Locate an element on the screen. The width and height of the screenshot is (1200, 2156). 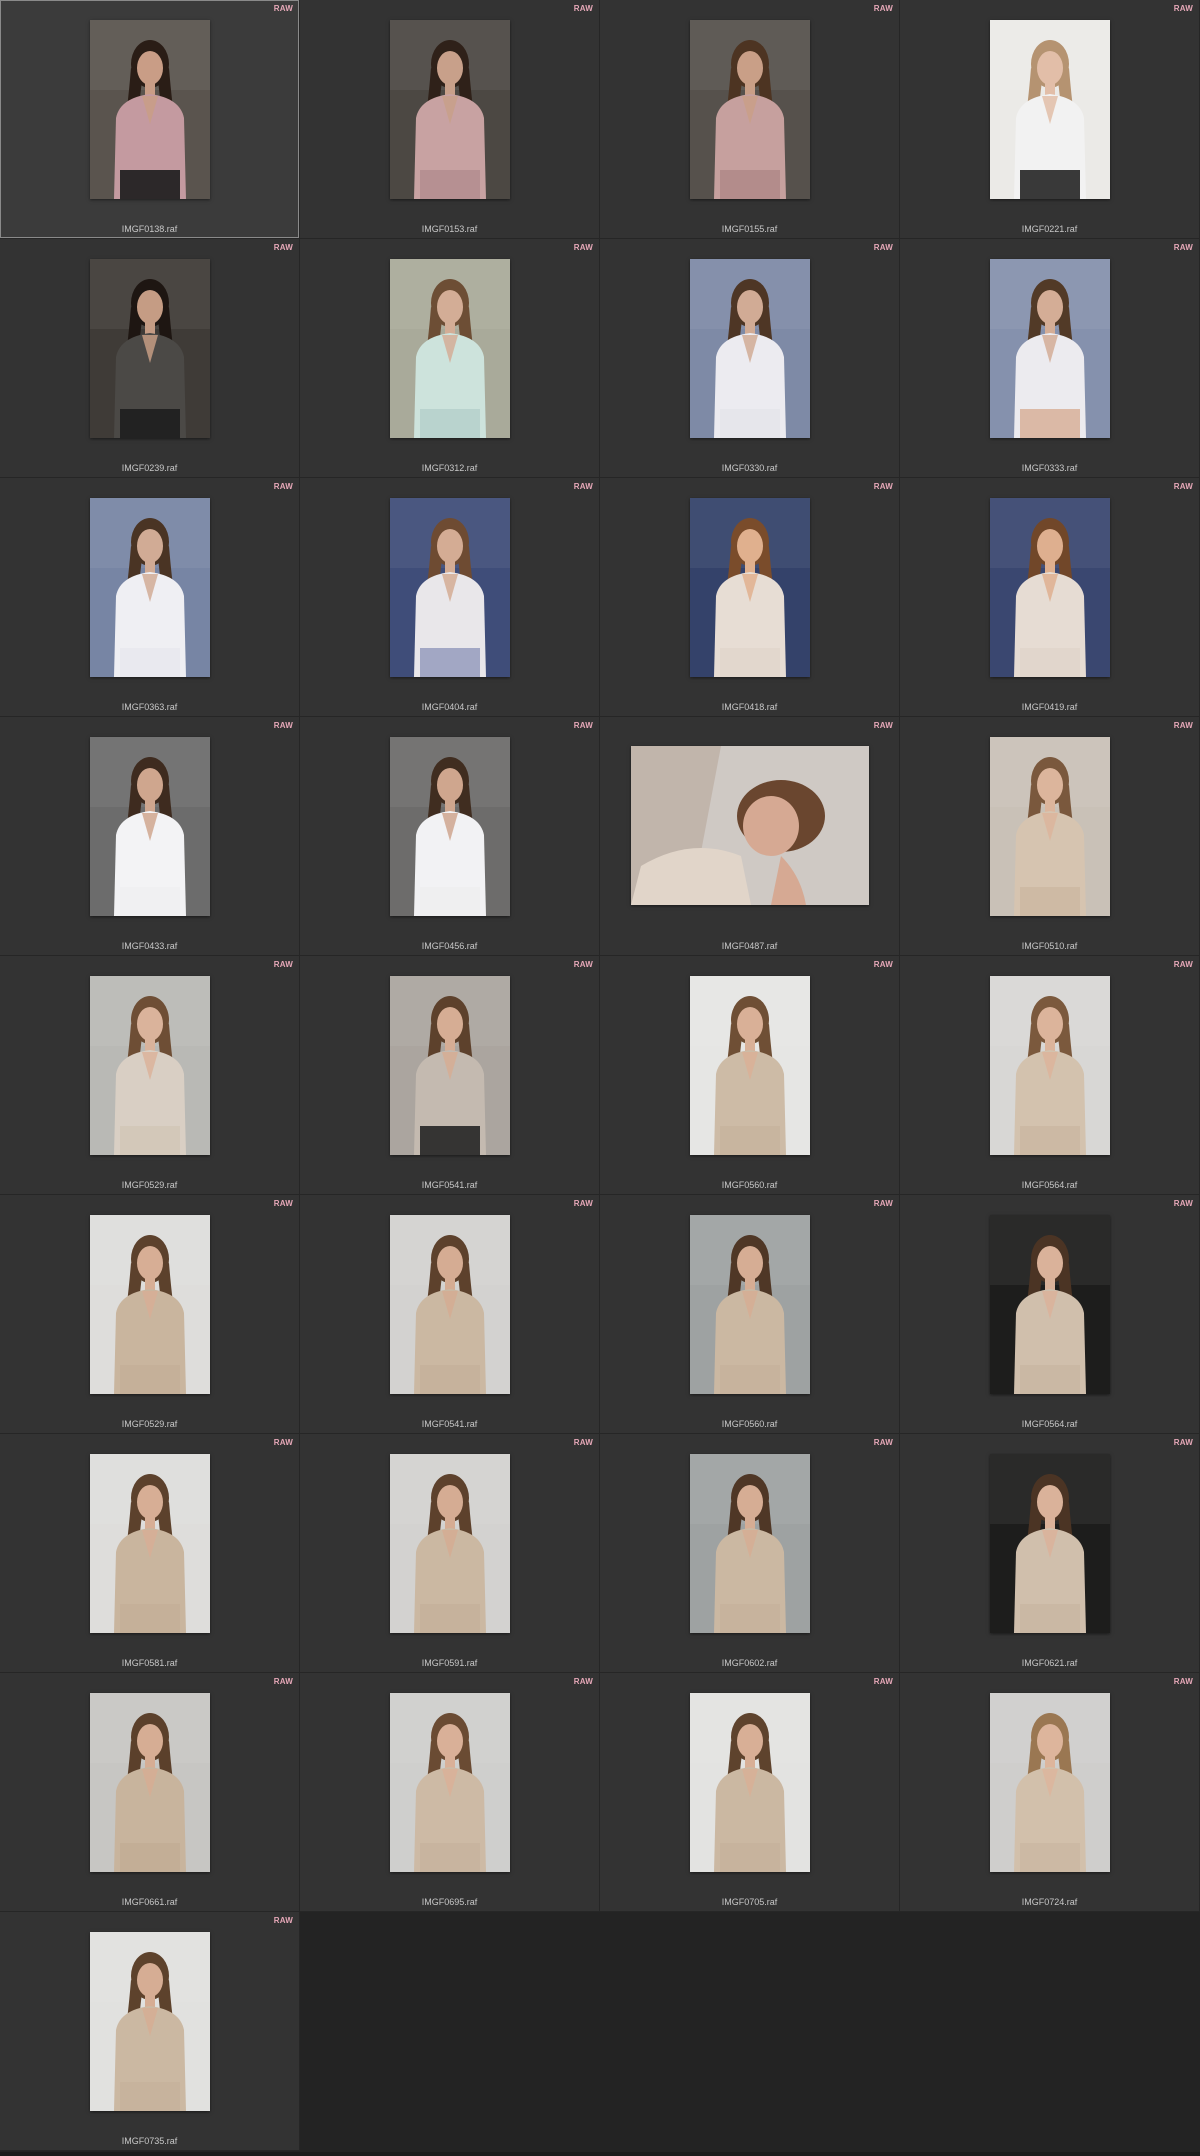
thumbnail-cell: RAW IMGF0705.raf is located at coordinates (750, 1792).